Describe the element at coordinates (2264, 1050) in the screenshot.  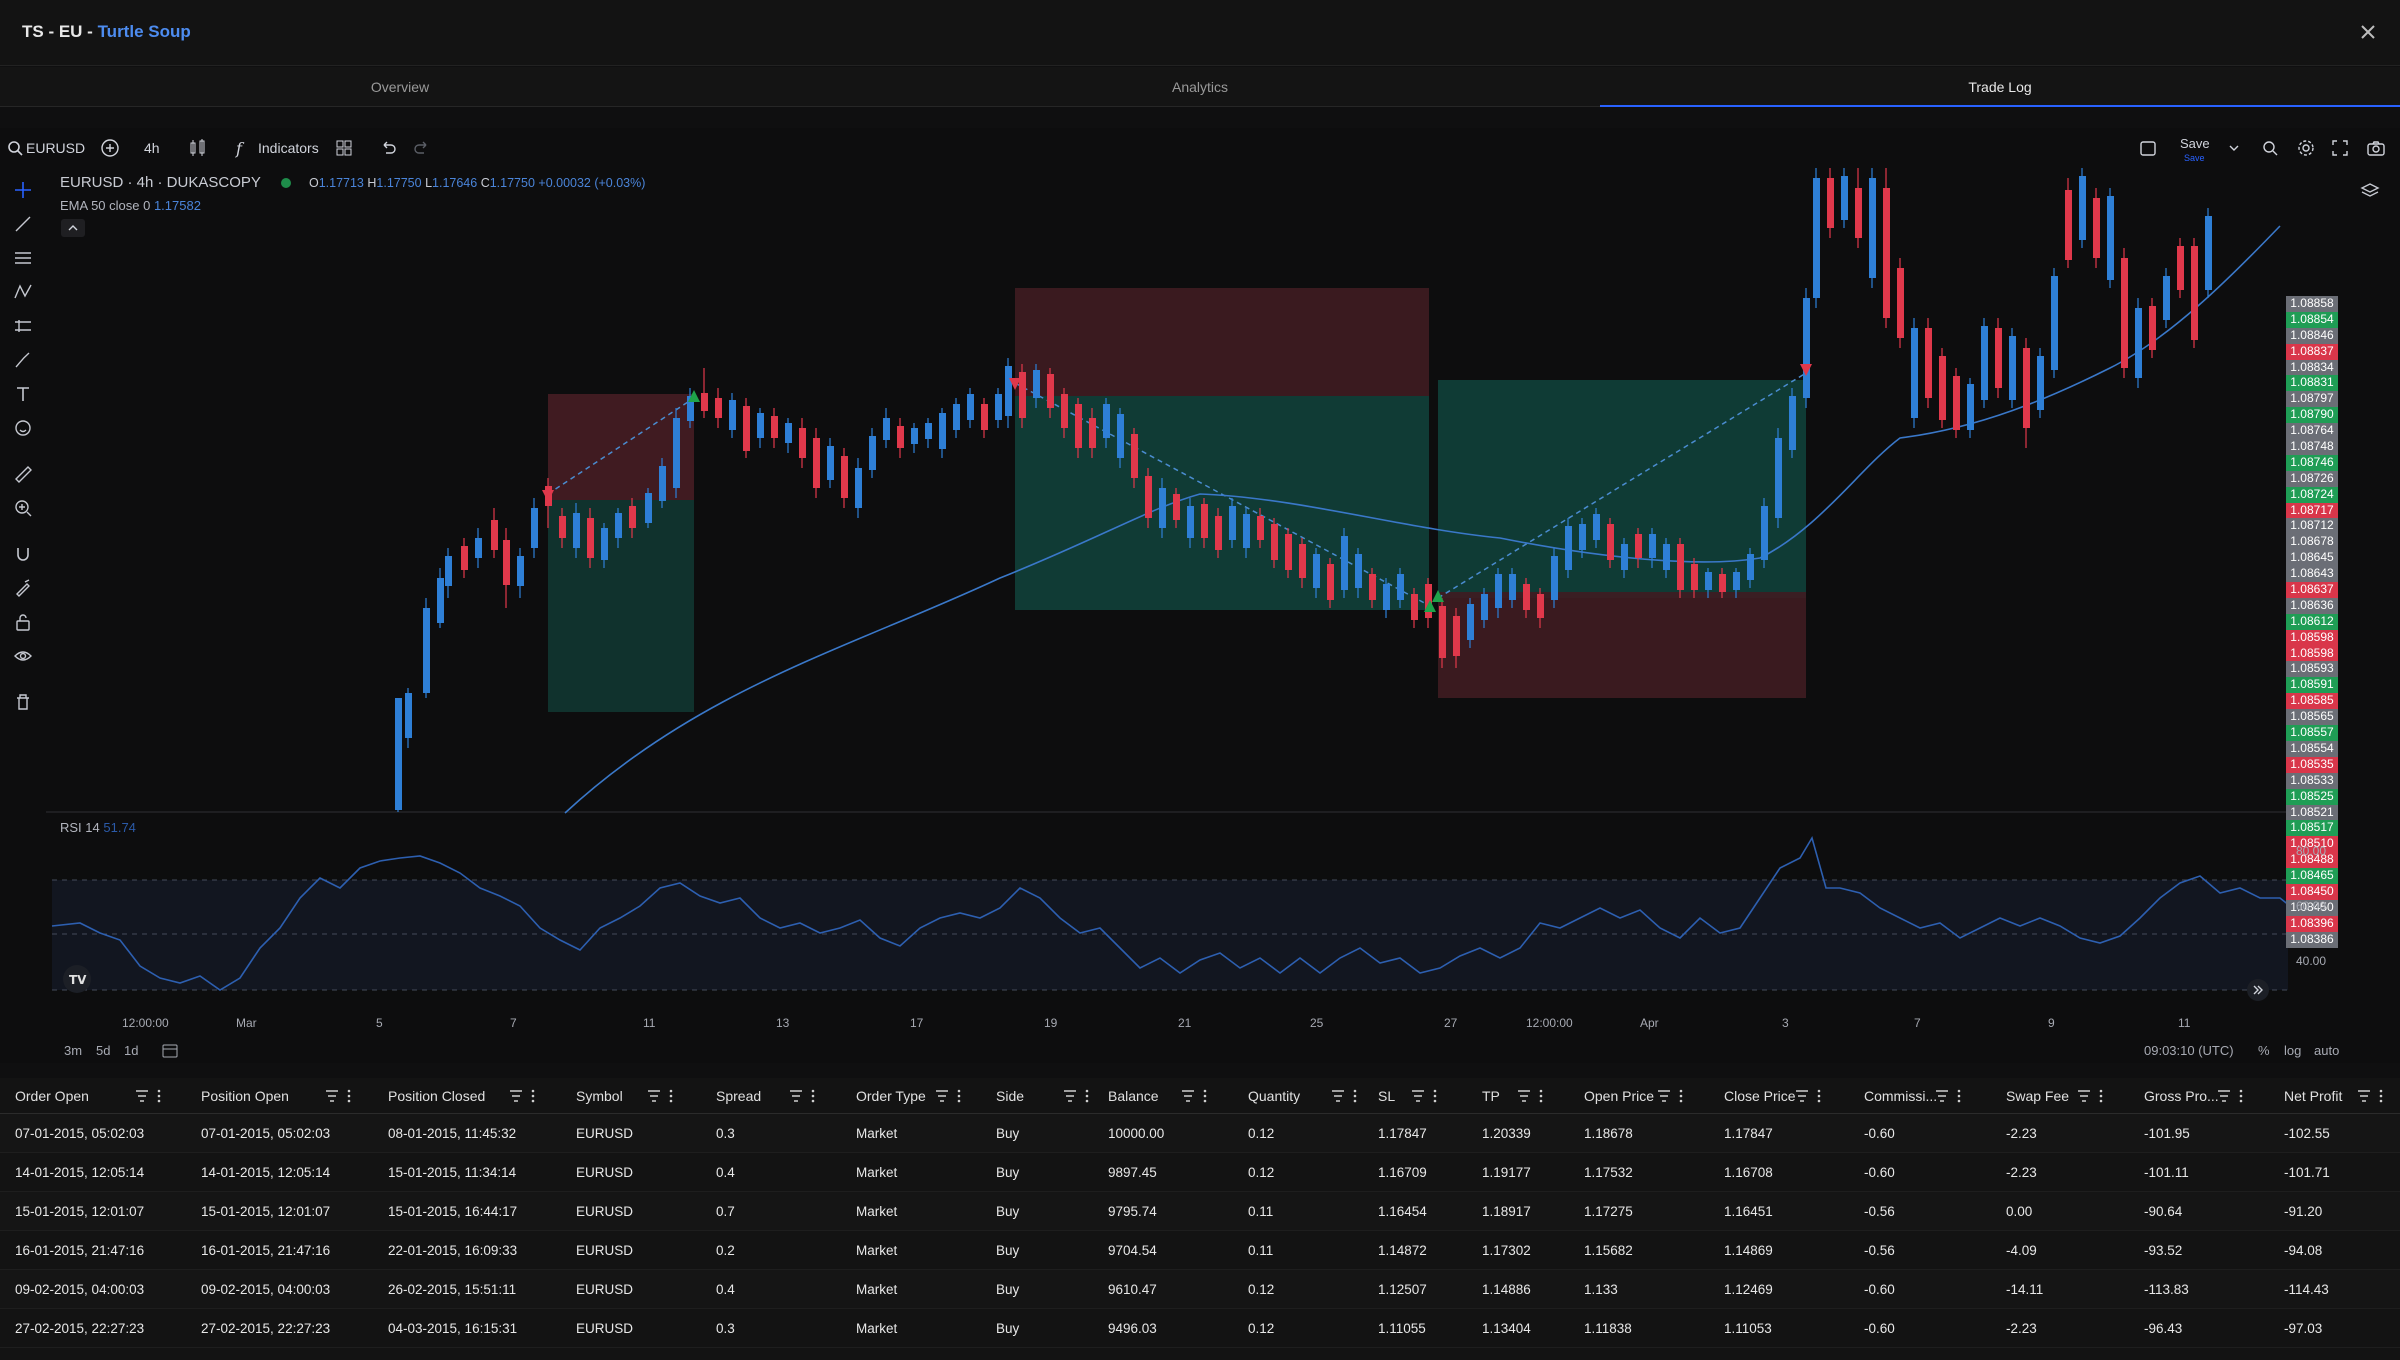
I see `percent-scale-toggle: %` at that location.